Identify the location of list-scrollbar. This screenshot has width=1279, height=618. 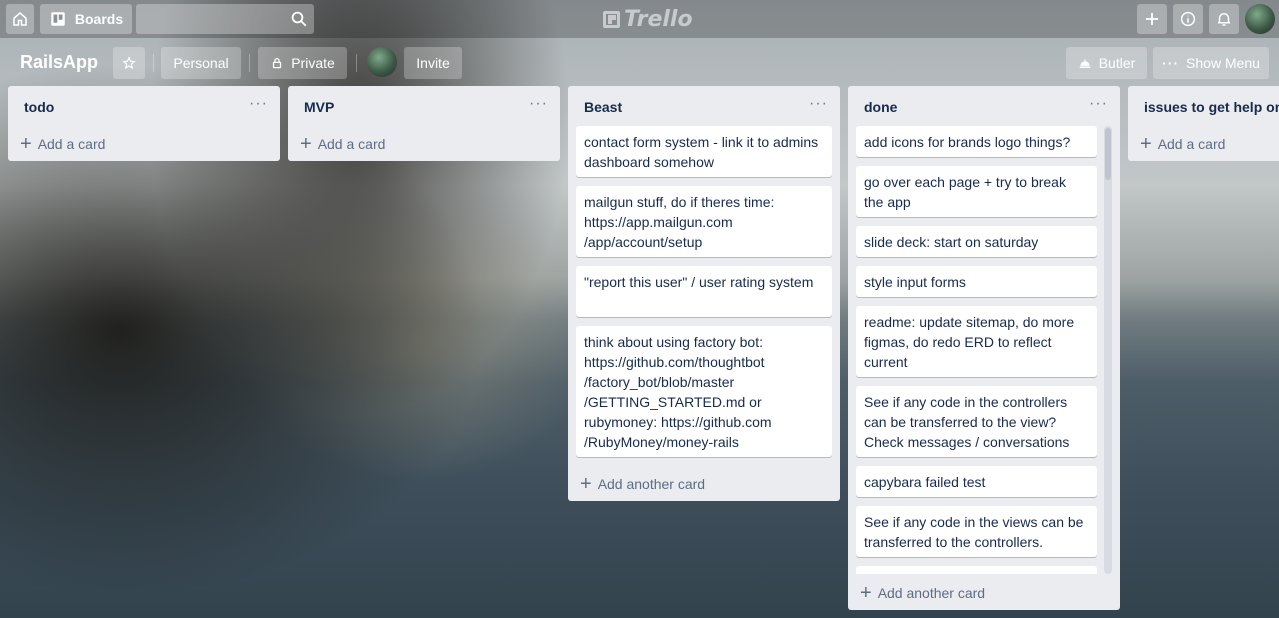
(1108, 350).